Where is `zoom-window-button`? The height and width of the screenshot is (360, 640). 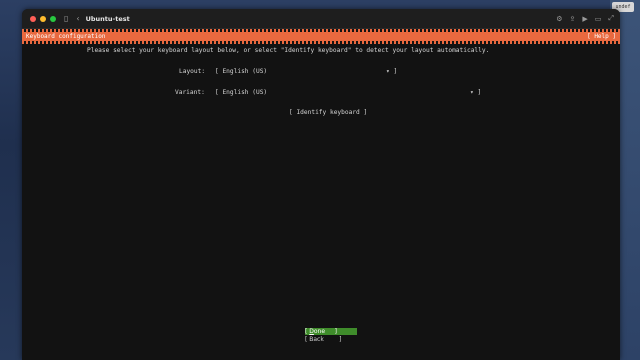
zoom-window-button is located at coordinates (53, 18).